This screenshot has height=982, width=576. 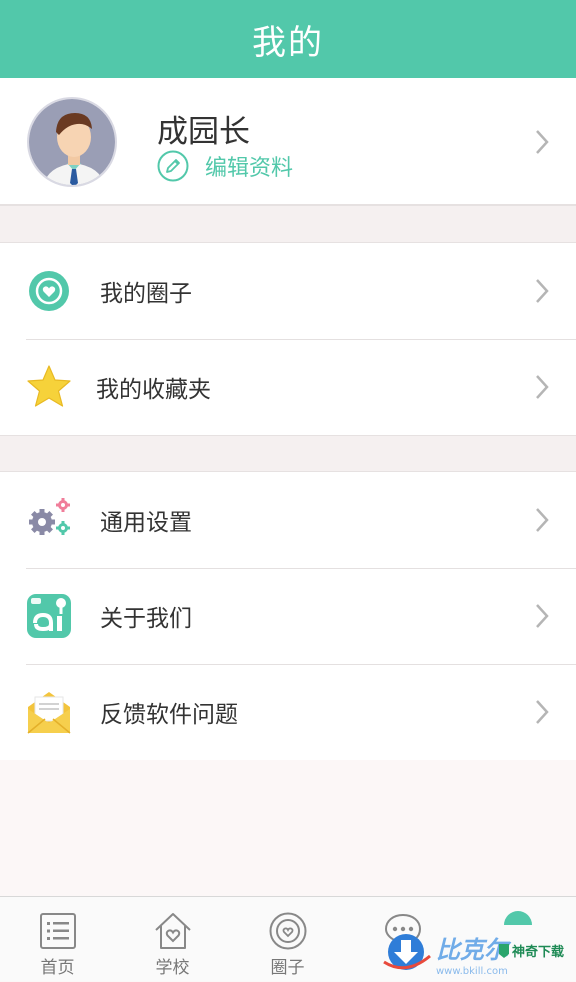 I want to click on edit-profile-link: 编辑资料, so click(x=225, y=166).